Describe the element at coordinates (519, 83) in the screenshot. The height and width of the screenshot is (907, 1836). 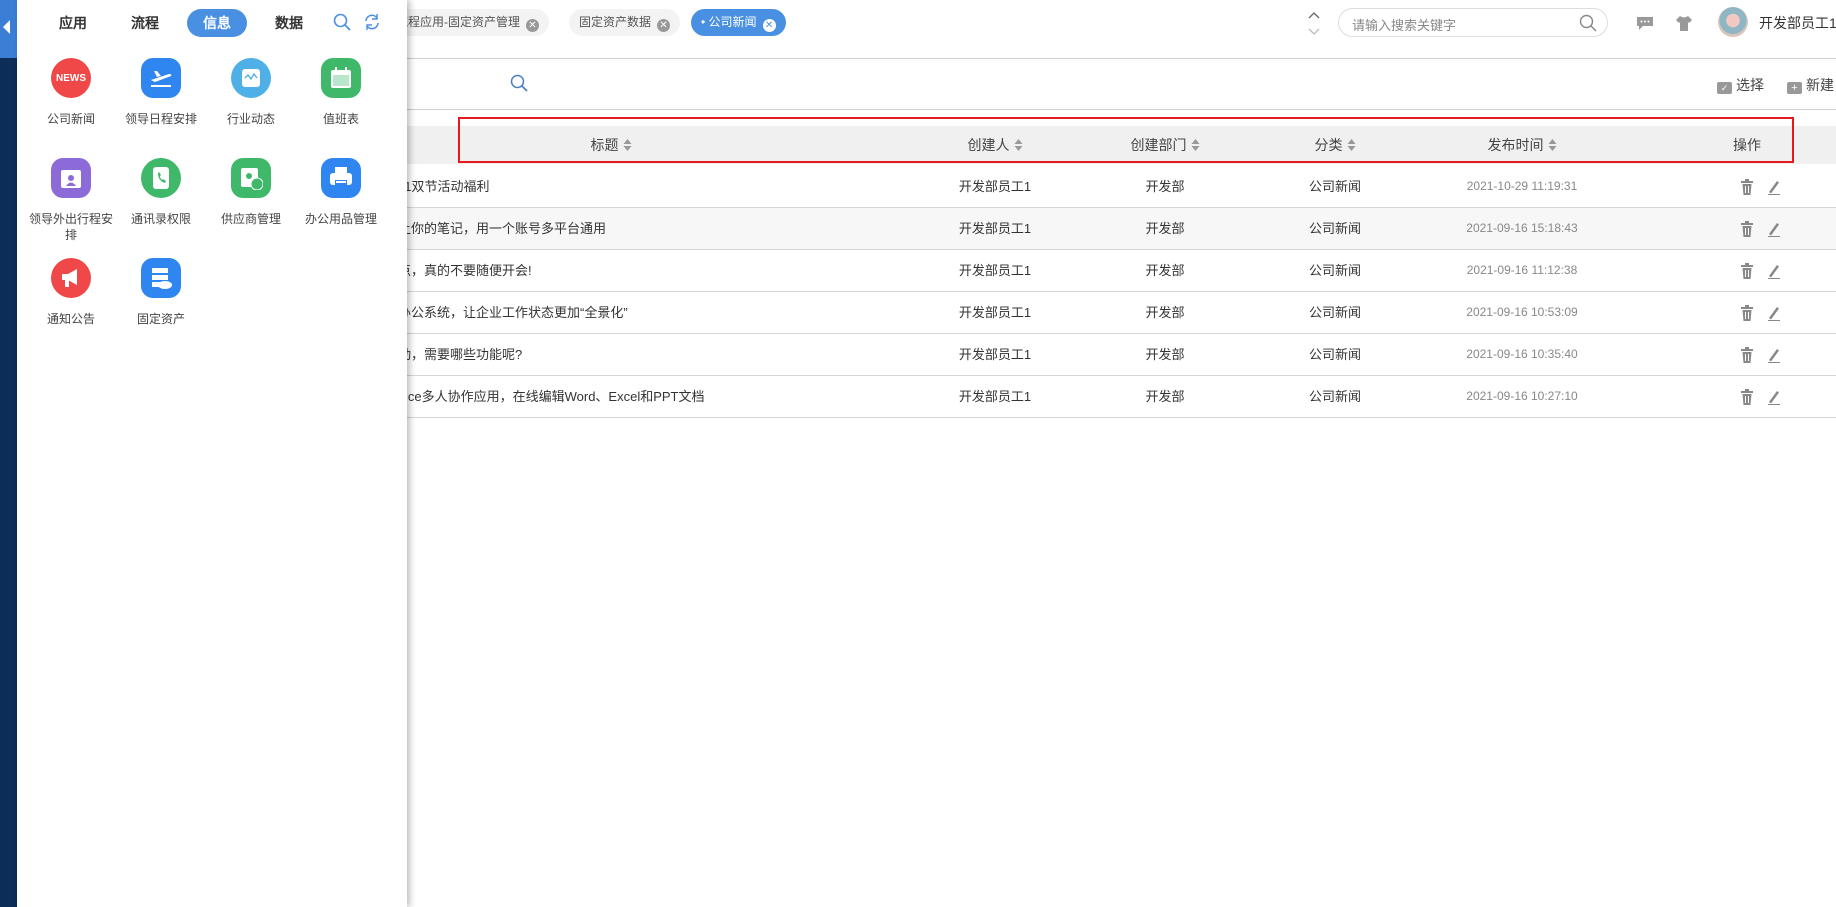
I see `list-search-icon` at that location.